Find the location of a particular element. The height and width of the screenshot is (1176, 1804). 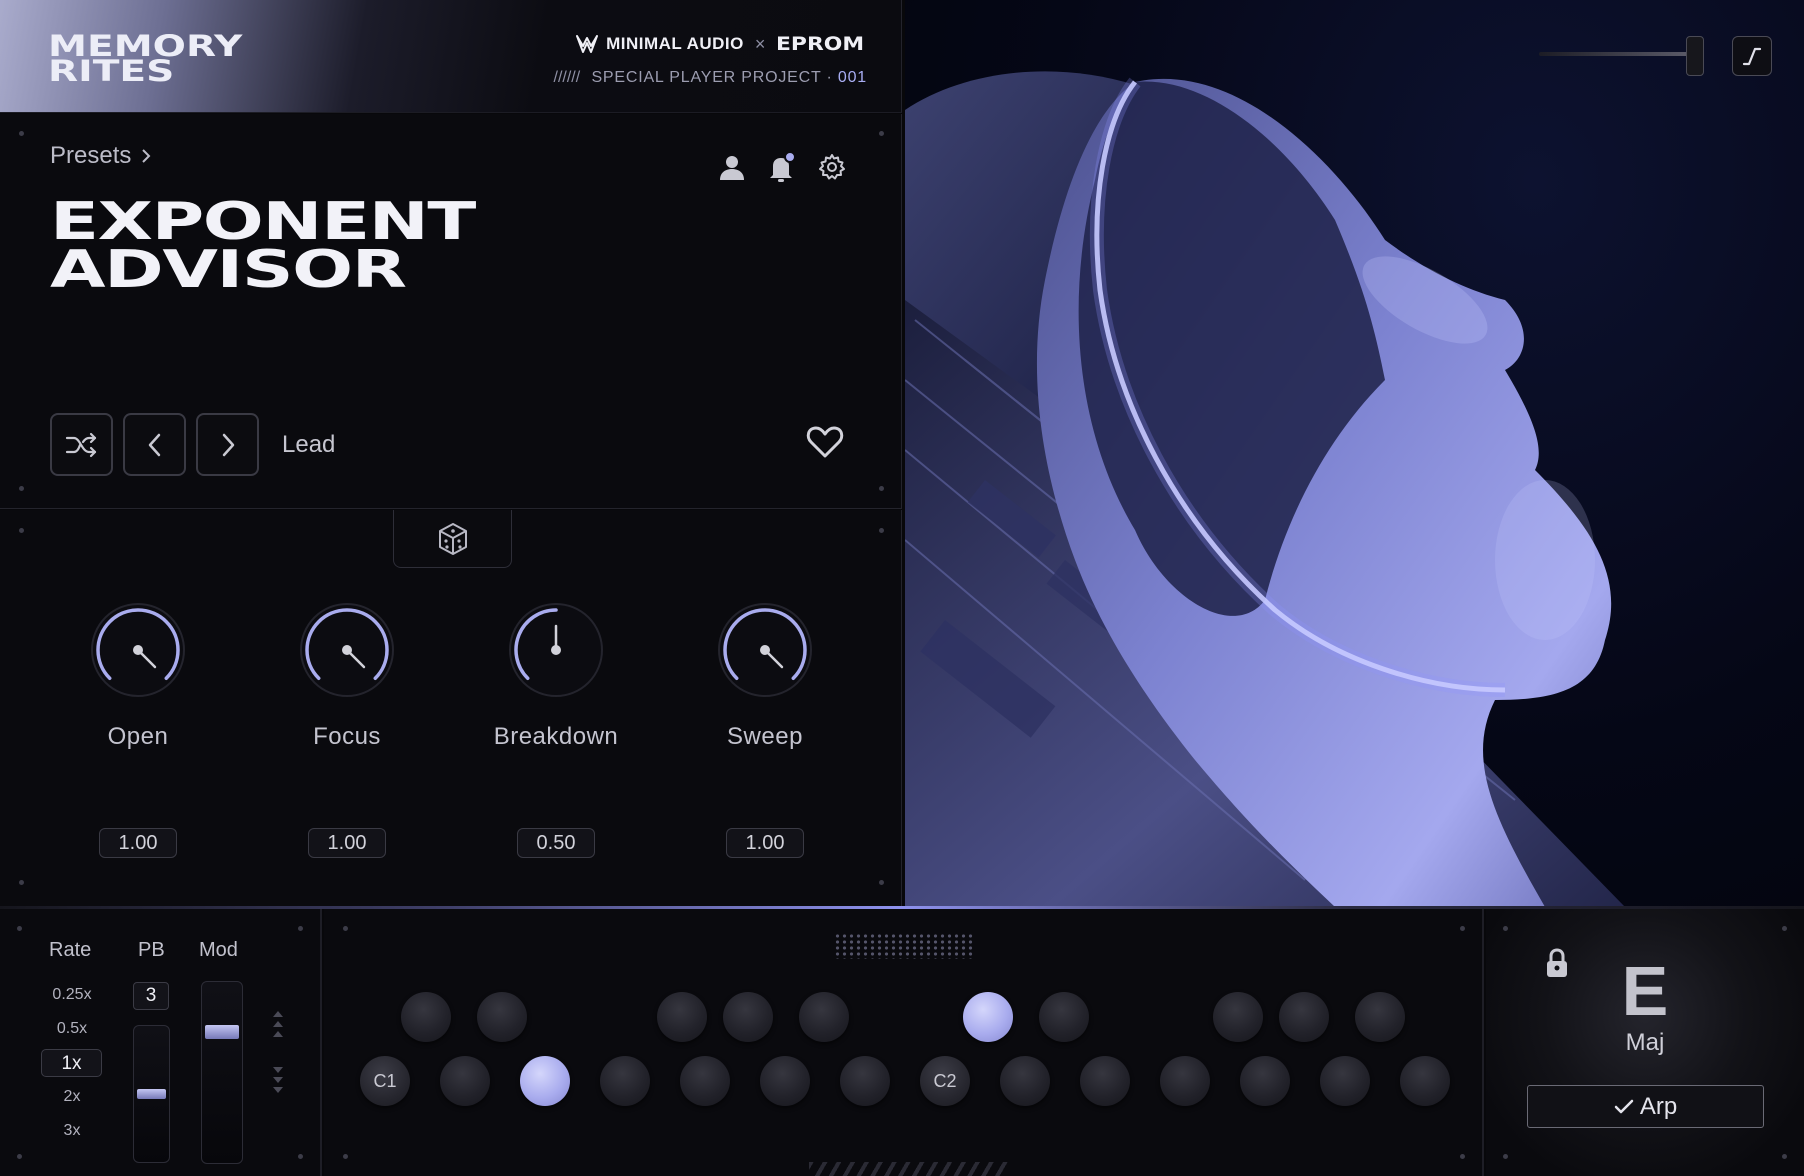

brand-eprom: EPROM is located at coordinates (820, 44).